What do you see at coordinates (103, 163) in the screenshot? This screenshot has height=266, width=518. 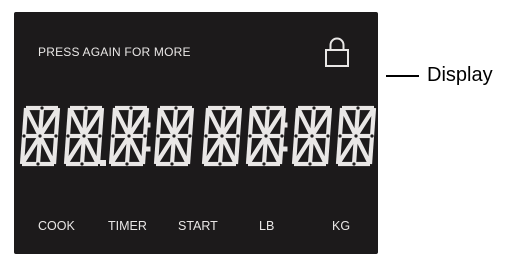 I see `decimal-point` at bounding box center [103, 163].